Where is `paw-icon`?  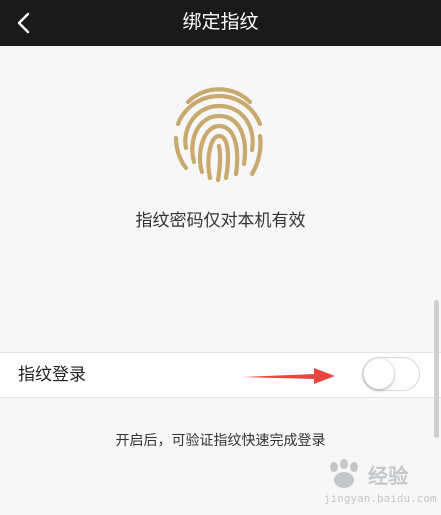
paw-icon is located at coordinates (344, 473).